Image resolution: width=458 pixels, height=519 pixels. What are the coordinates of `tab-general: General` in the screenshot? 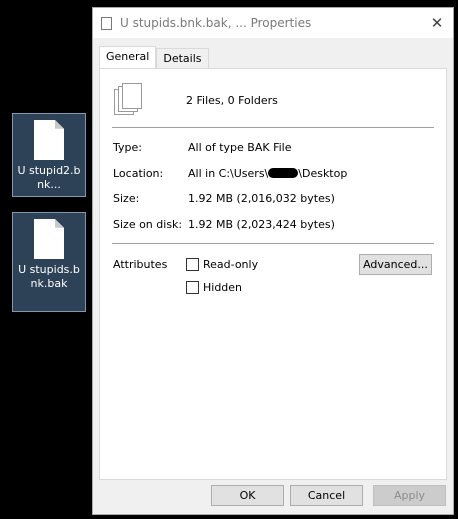 It's located at (128, 57).